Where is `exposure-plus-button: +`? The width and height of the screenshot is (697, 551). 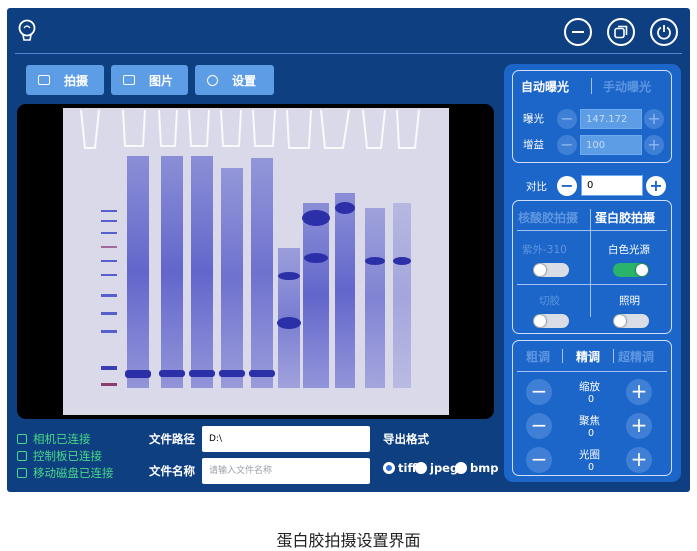 exposure-plus-button: + is located at coordinates (654, 119).